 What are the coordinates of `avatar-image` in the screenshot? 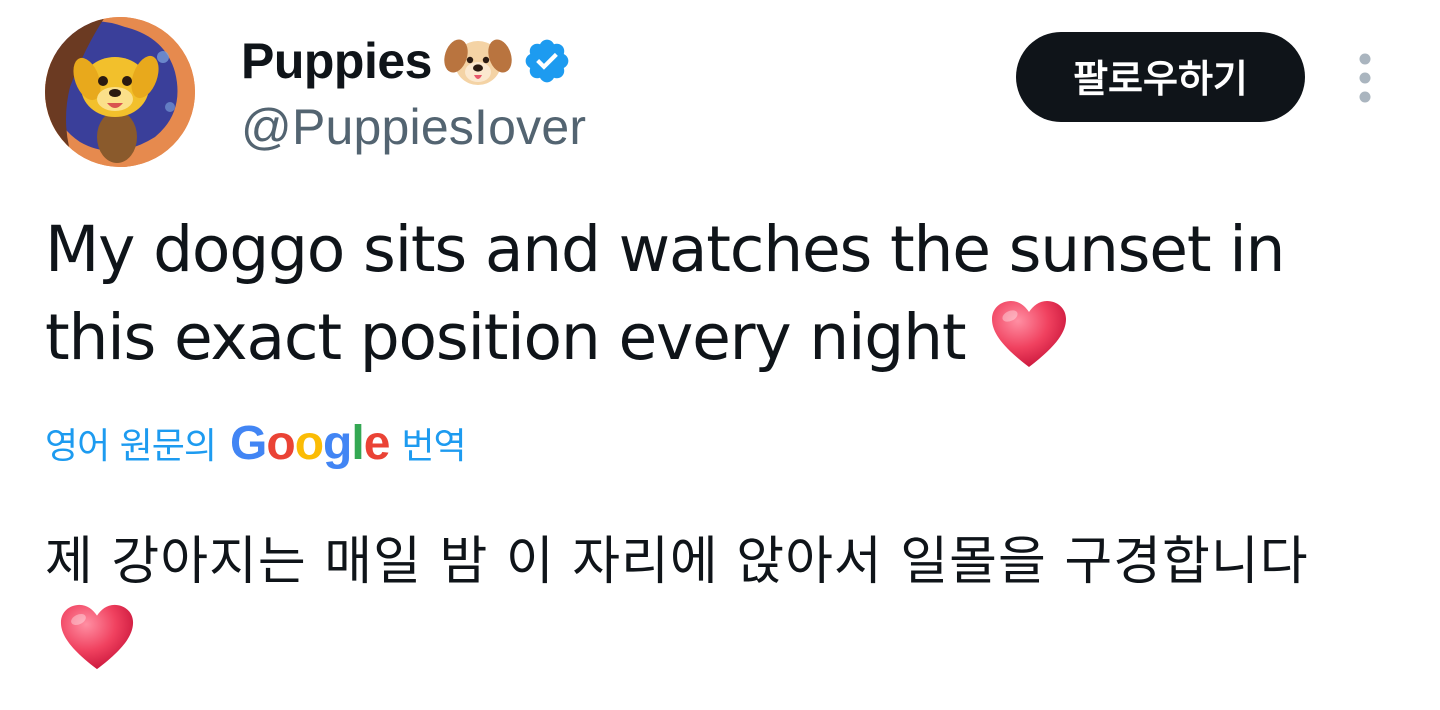 It's located at (120, 92).